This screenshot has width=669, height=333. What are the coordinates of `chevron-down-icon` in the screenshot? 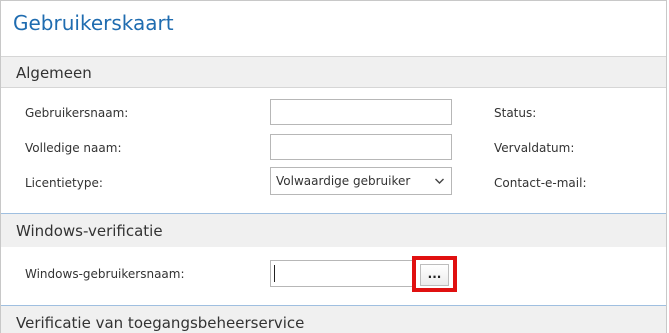 It's located at (439, 186).